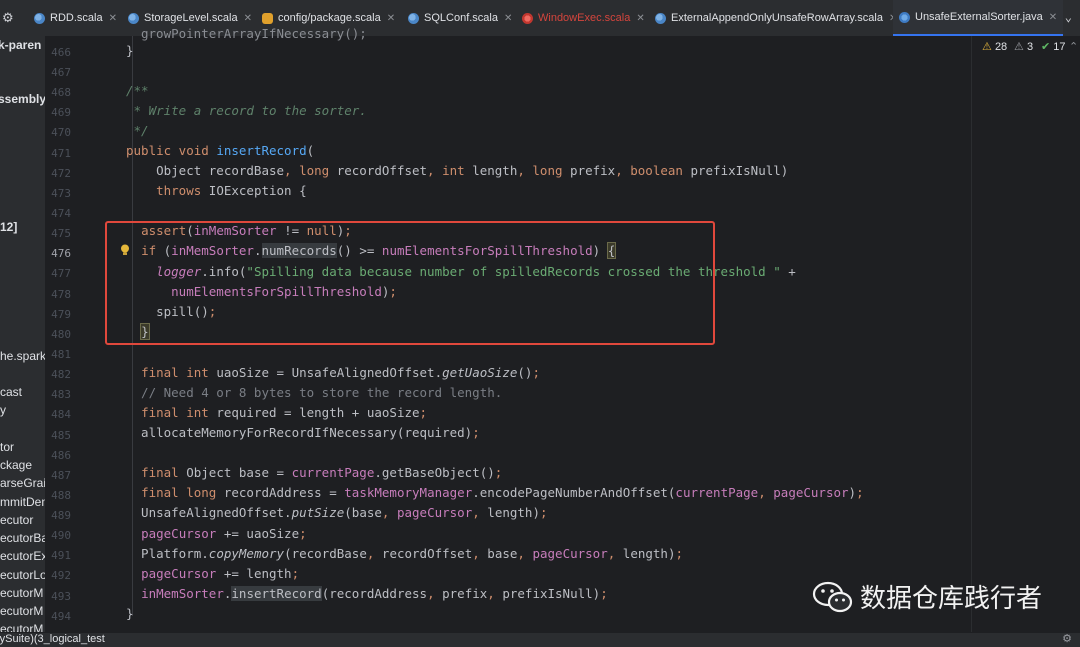 This screenshot has width=1080, height=647. Describe the element at coordinates (61, 515) in the screenshot. I see `line-number: 489` at that location.